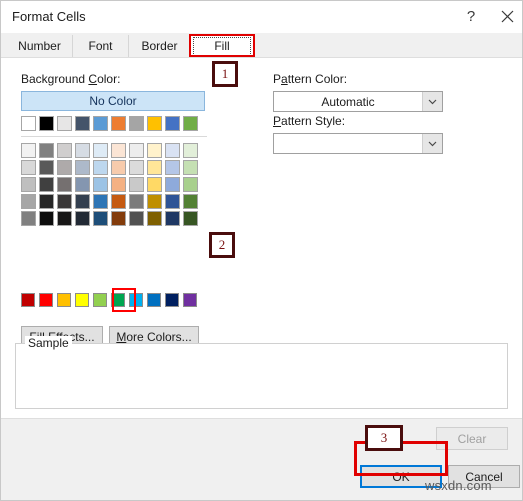 The height and width of the screenshot is (501, 523). Describe the element at coordinates (71, 79) in the screenshot. I see `background-color-label: Background Color:` at that location.